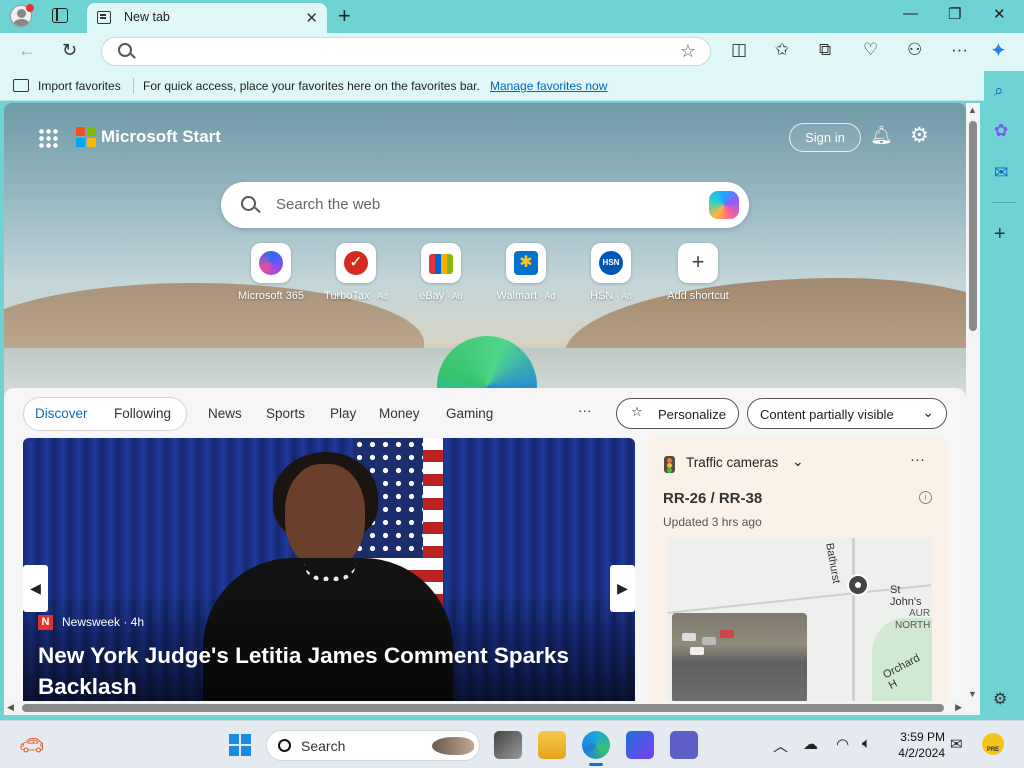  I want to click on extensions-icon: ⚇, so click(914, 50).